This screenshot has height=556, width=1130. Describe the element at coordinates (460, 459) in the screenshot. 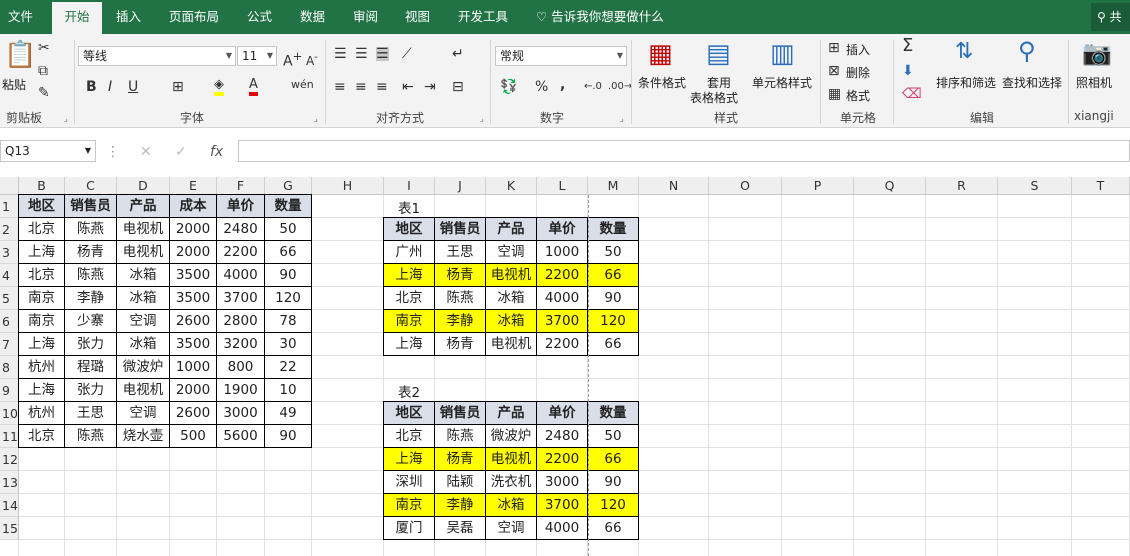

I see `table2-cell: 杨青` at that location.